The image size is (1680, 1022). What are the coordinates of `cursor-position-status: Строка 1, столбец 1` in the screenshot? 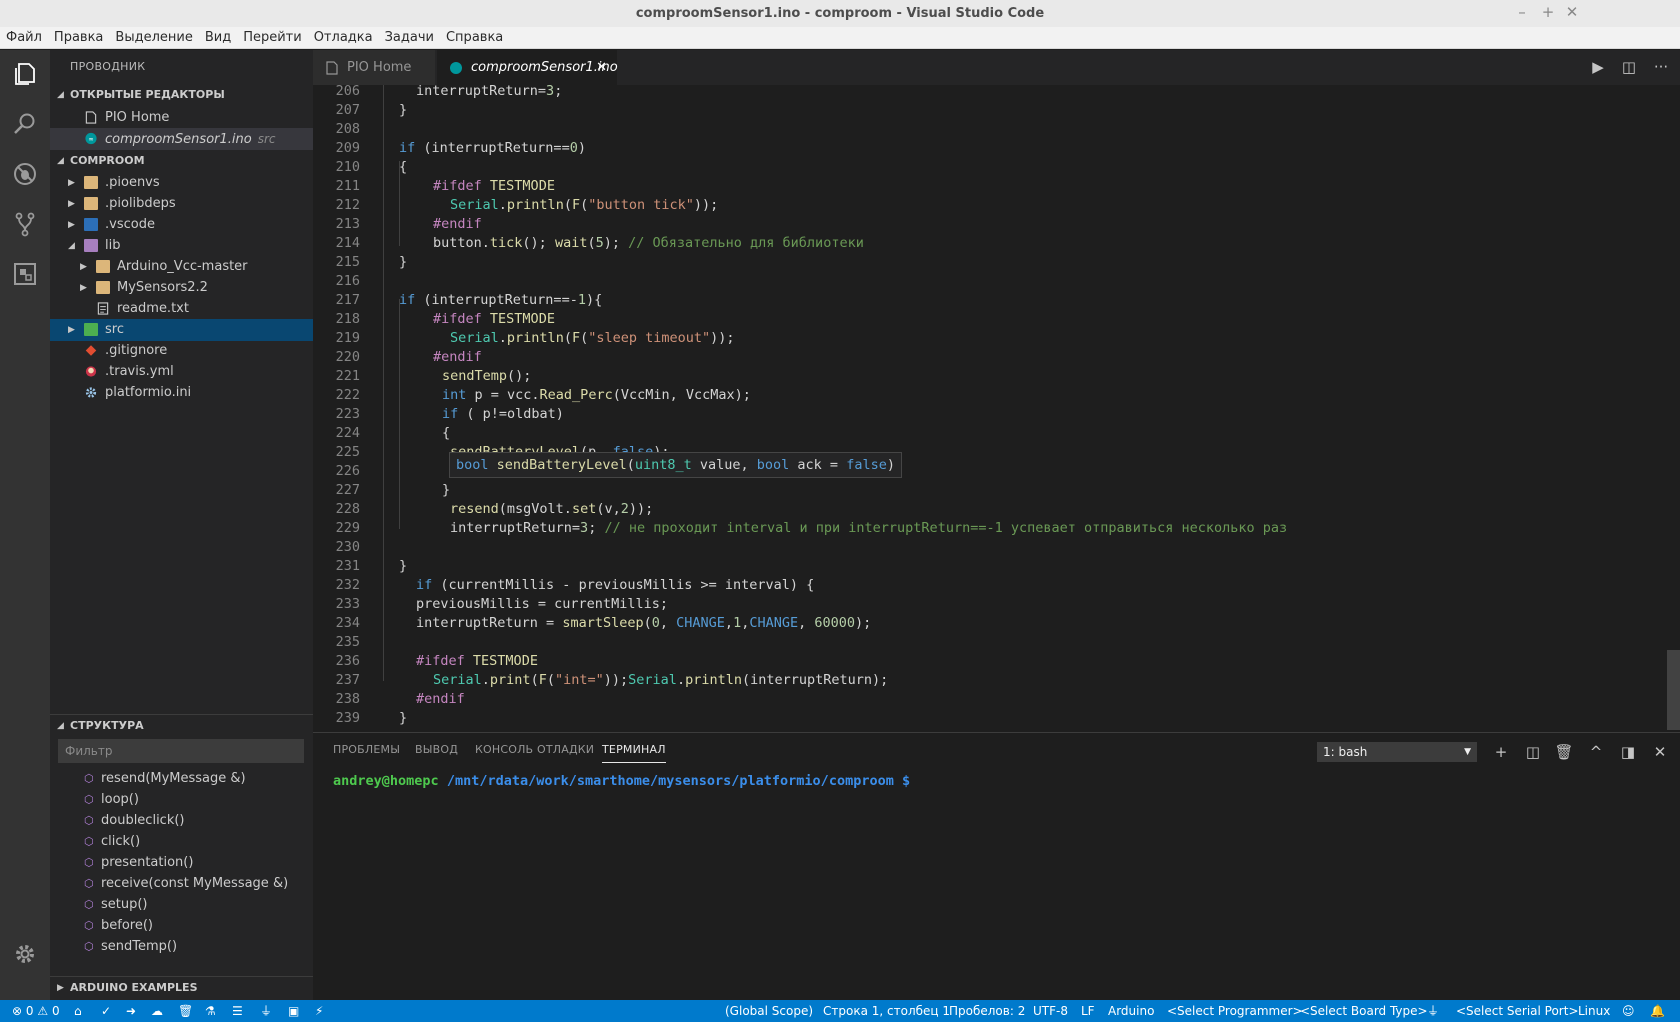 It's located at (886, 1011).